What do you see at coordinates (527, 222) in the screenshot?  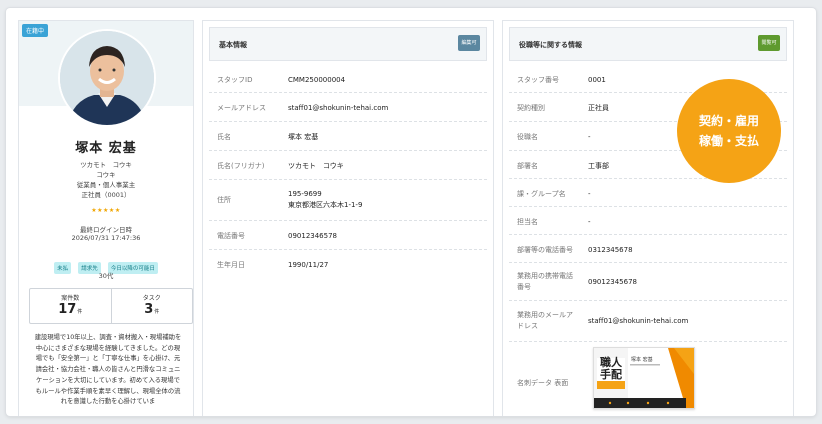 I see `row-label: 担当名` at bounding box center [527, 222].